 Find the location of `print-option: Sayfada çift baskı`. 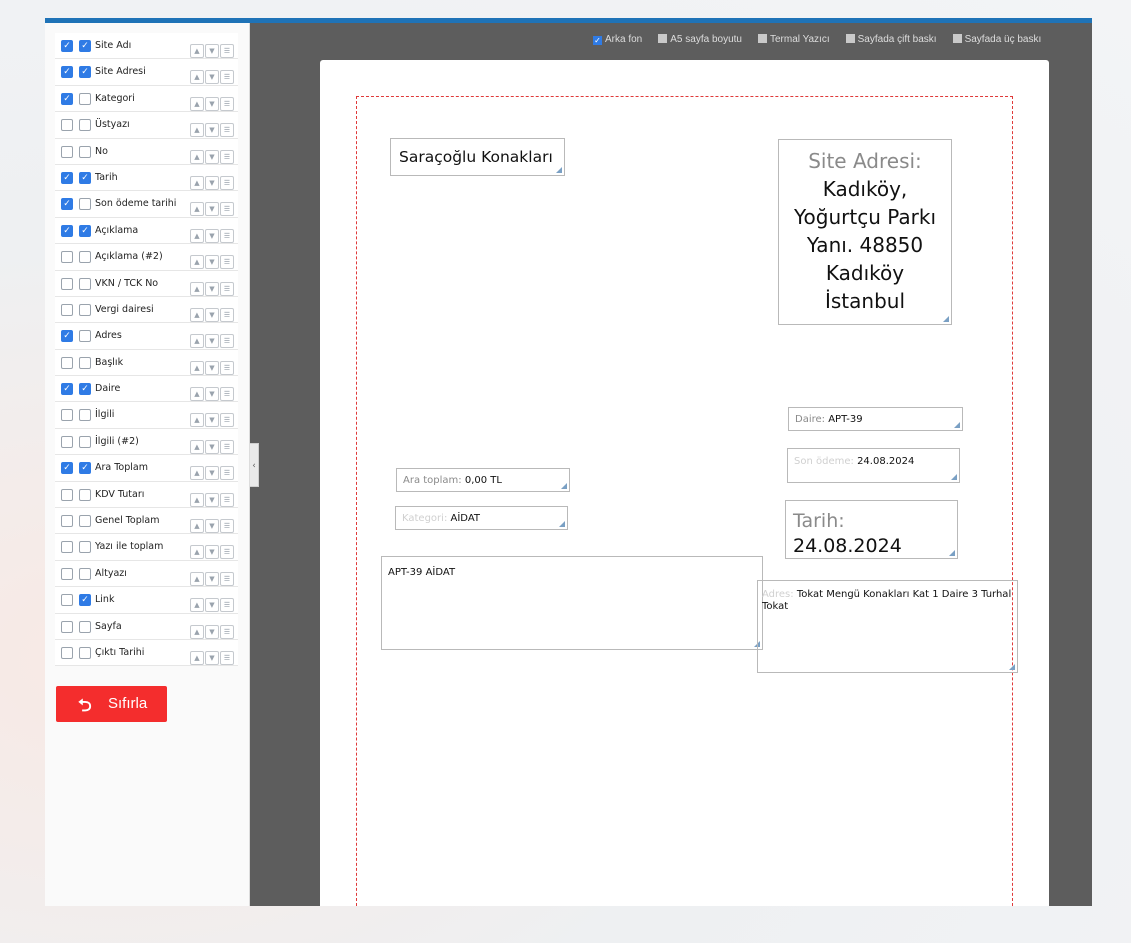

print-option: Sayfada çift baskı is located at coordinates (891, 39).